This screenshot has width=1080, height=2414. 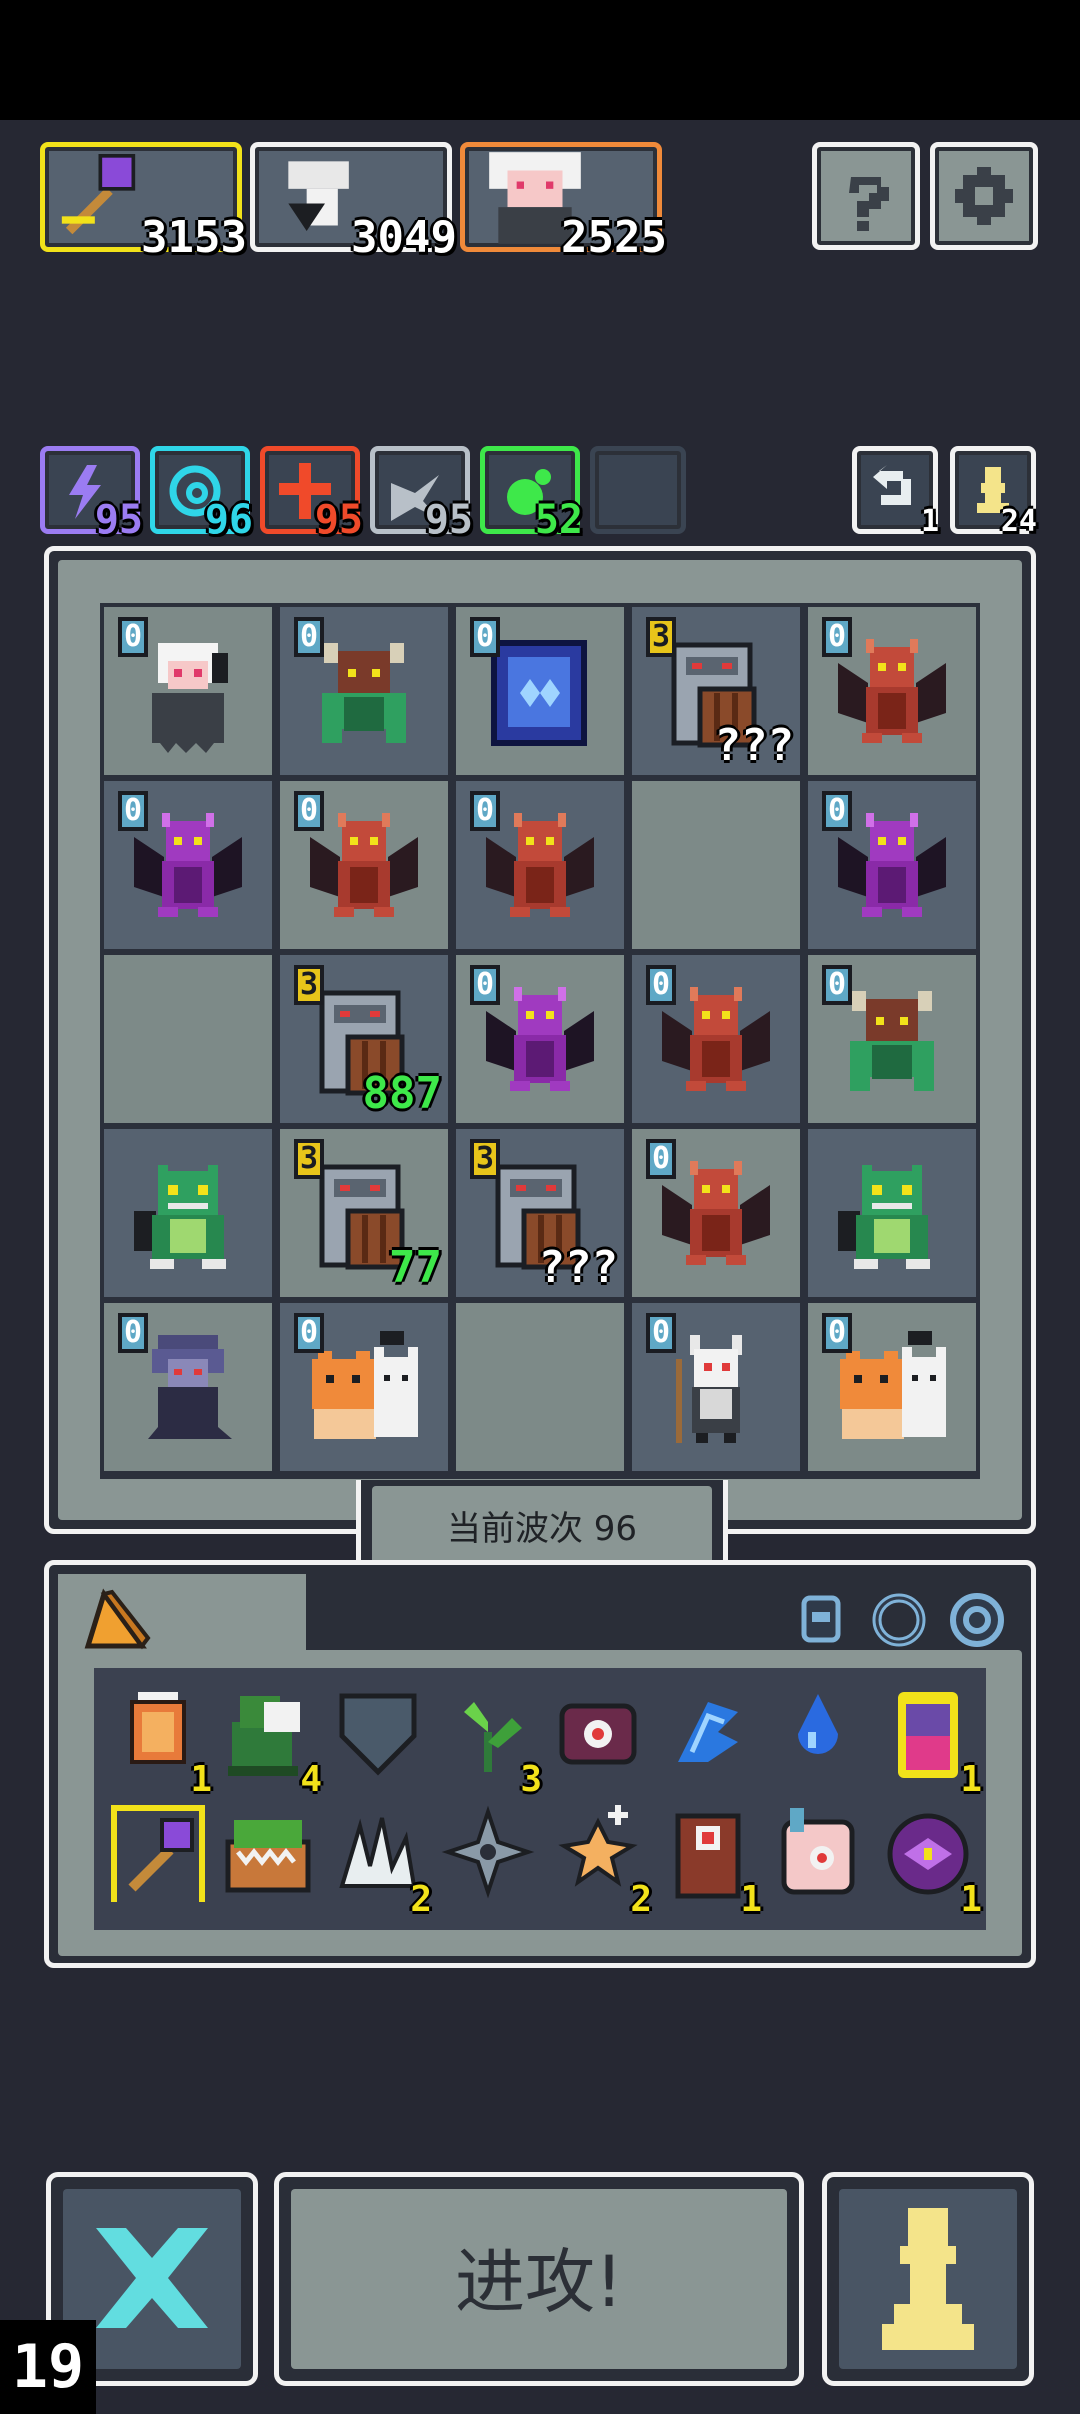 What do you see at coordinates (201, 494) in the screenshot?
I see `element-stat-swirl: 96` at bounding box center [201, 494].